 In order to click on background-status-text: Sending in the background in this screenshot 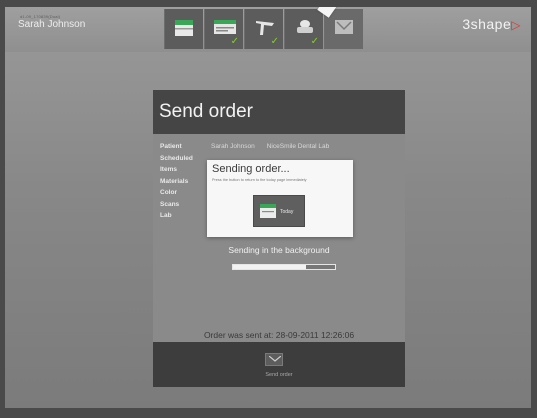, I will do `click(279, 250)`.